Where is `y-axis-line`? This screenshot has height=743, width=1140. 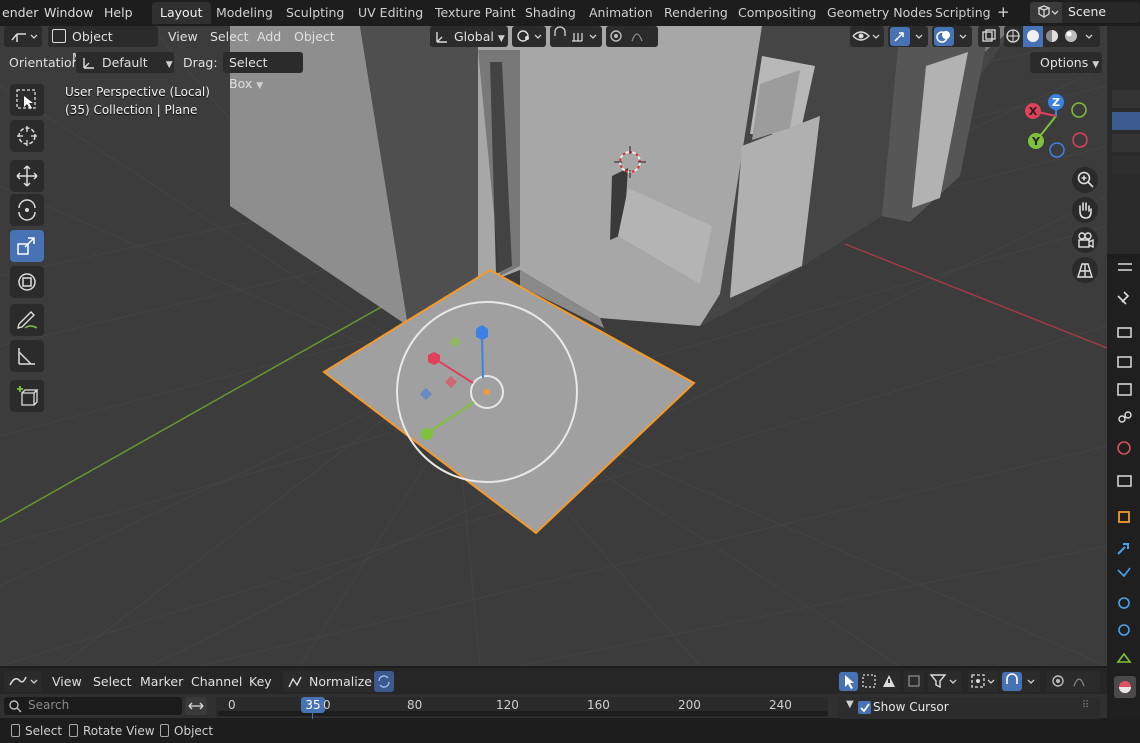
y-axis-line is located at coordinates (195, 412).